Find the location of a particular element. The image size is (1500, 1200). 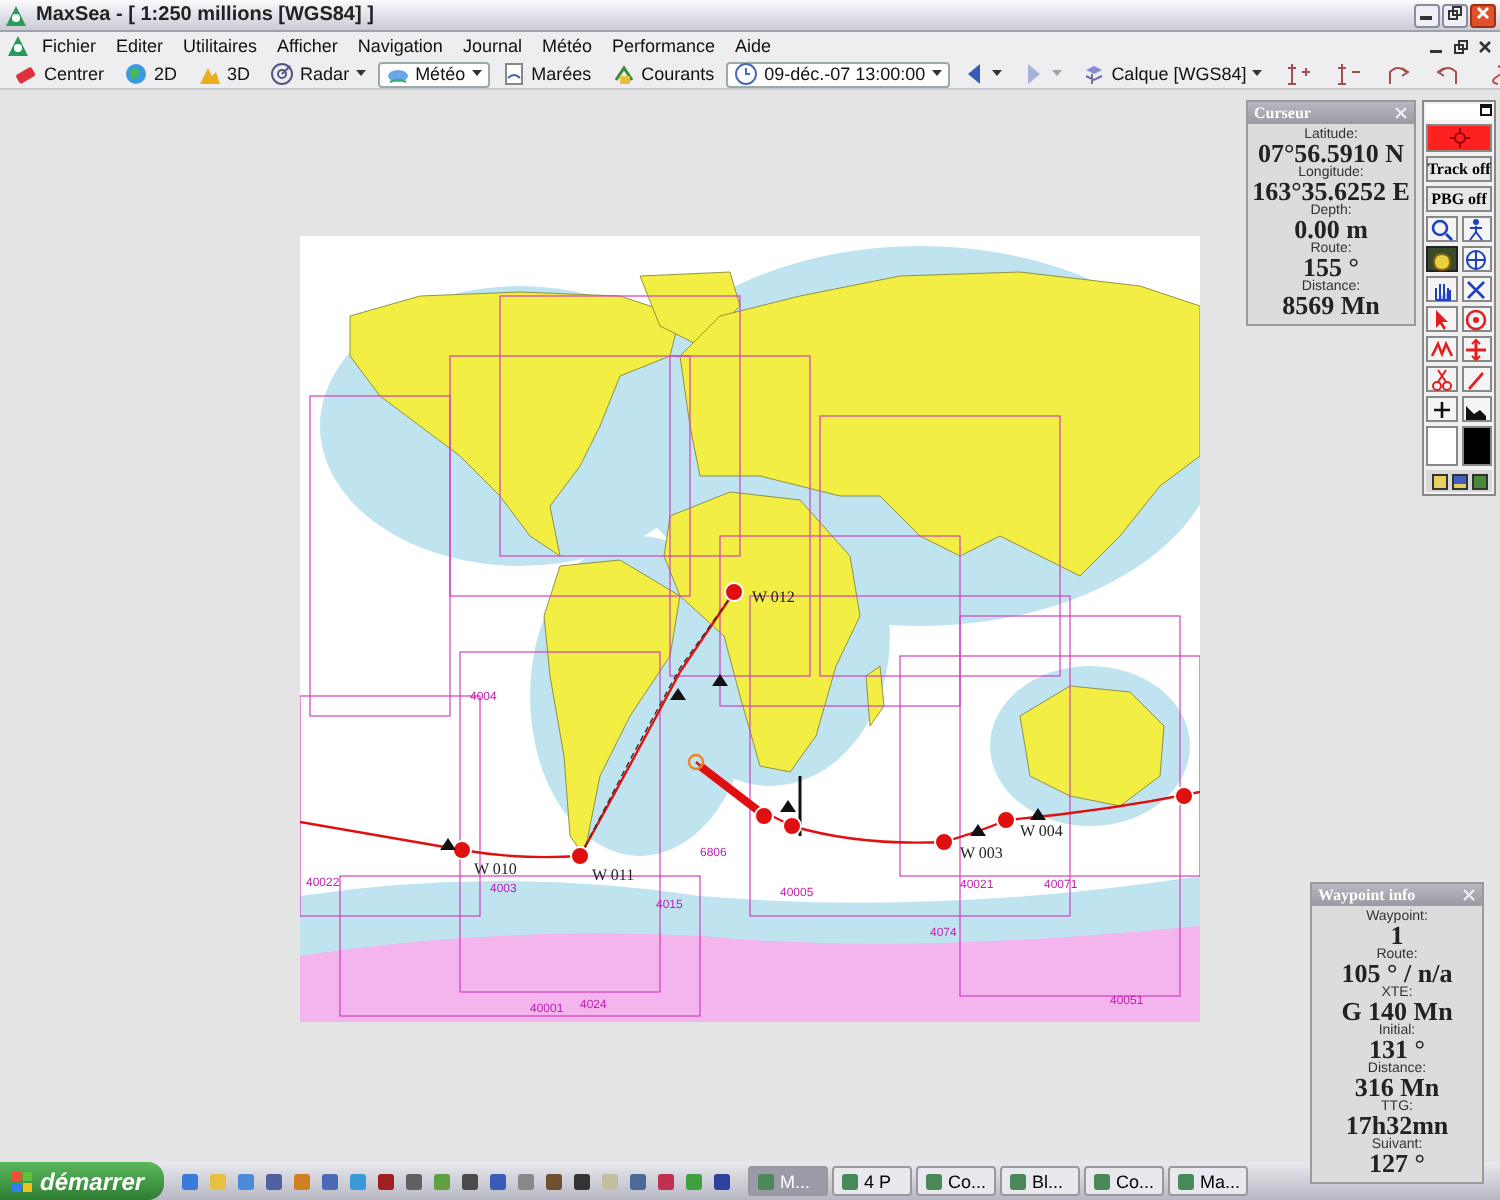

menu-item: Aide is located at coordinates (753, 46).